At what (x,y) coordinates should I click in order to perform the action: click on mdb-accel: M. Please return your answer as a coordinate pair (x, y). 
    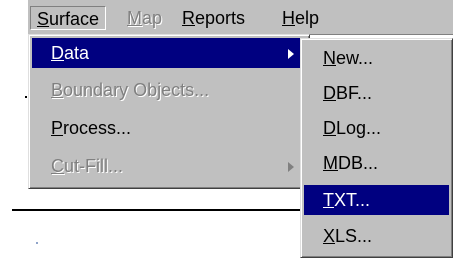
    Looking at the image, I should click on (330, 163).